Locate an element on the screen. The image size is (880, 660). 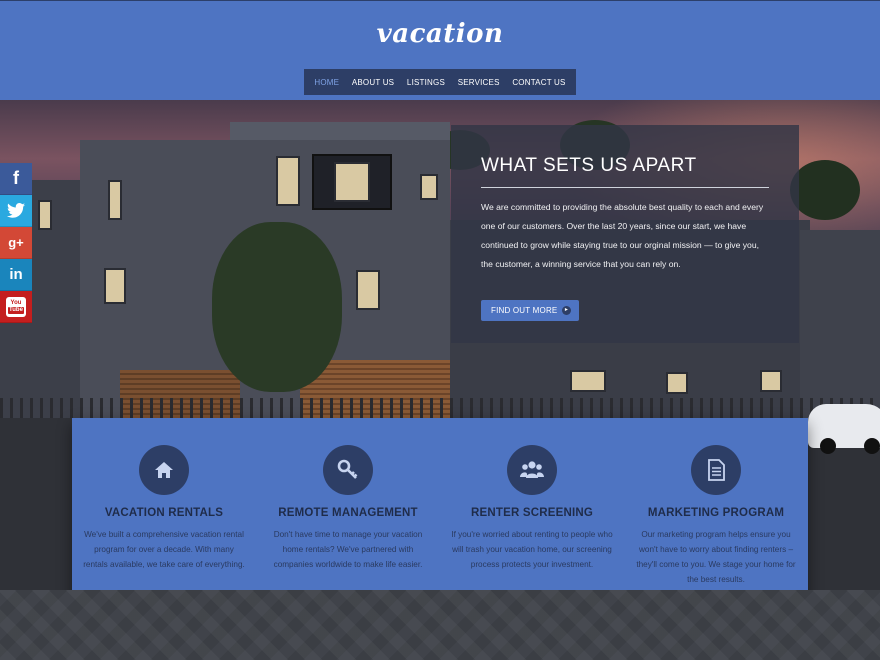
facebook-icon: f is located at coordinates (16, 179).